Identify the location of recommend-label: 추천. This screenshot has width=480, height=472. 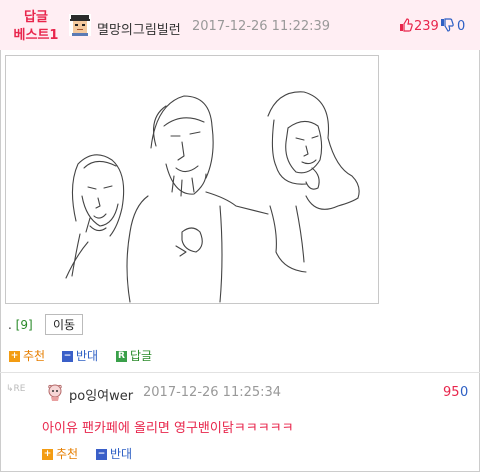
(34, 356).